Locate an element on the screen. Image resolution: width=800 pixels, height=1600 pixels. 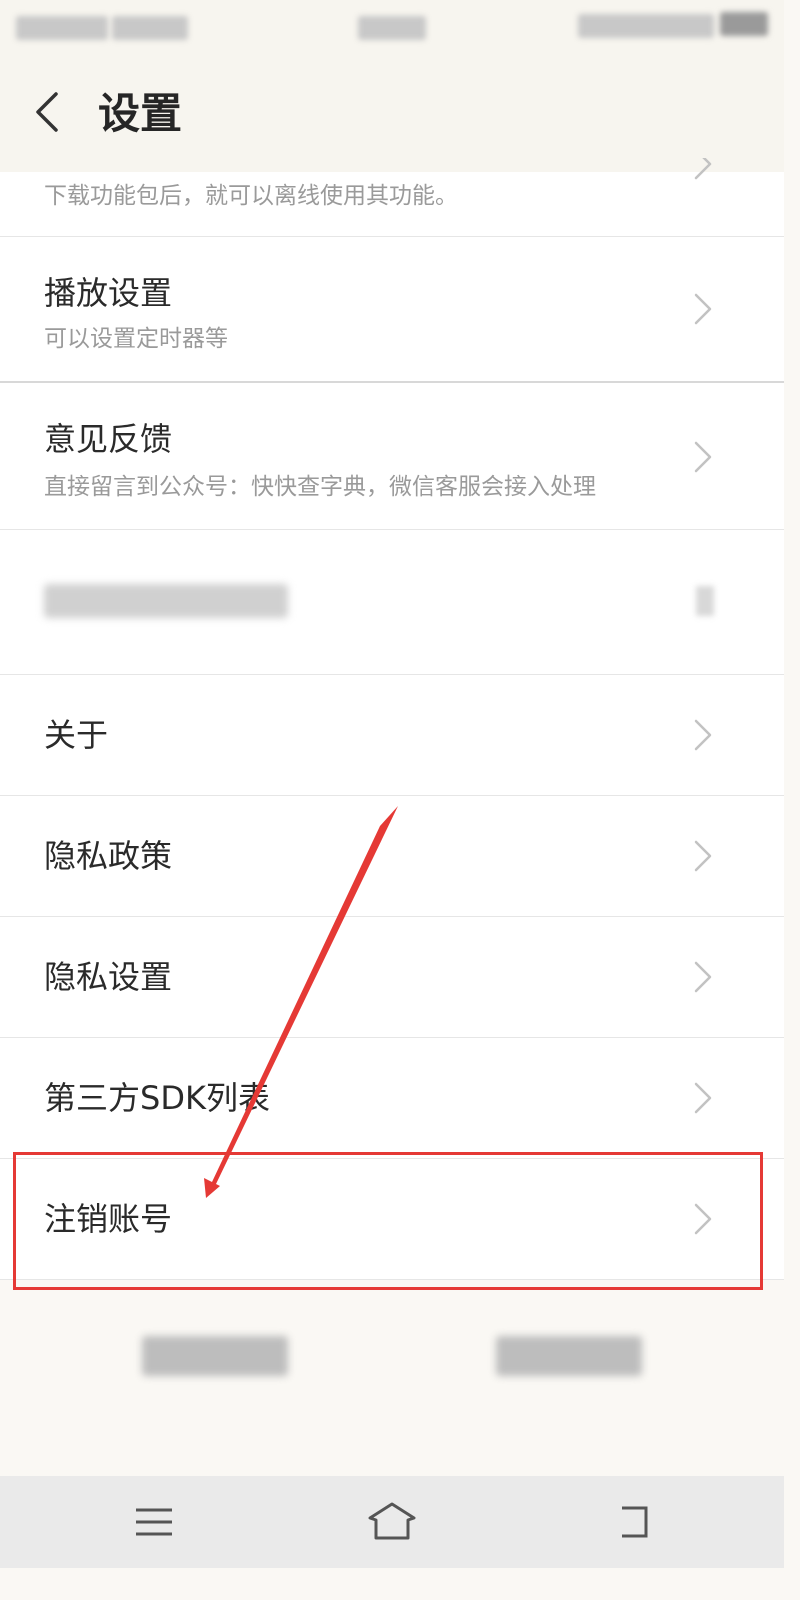
footer-links is located at coordinates (392, 1383).